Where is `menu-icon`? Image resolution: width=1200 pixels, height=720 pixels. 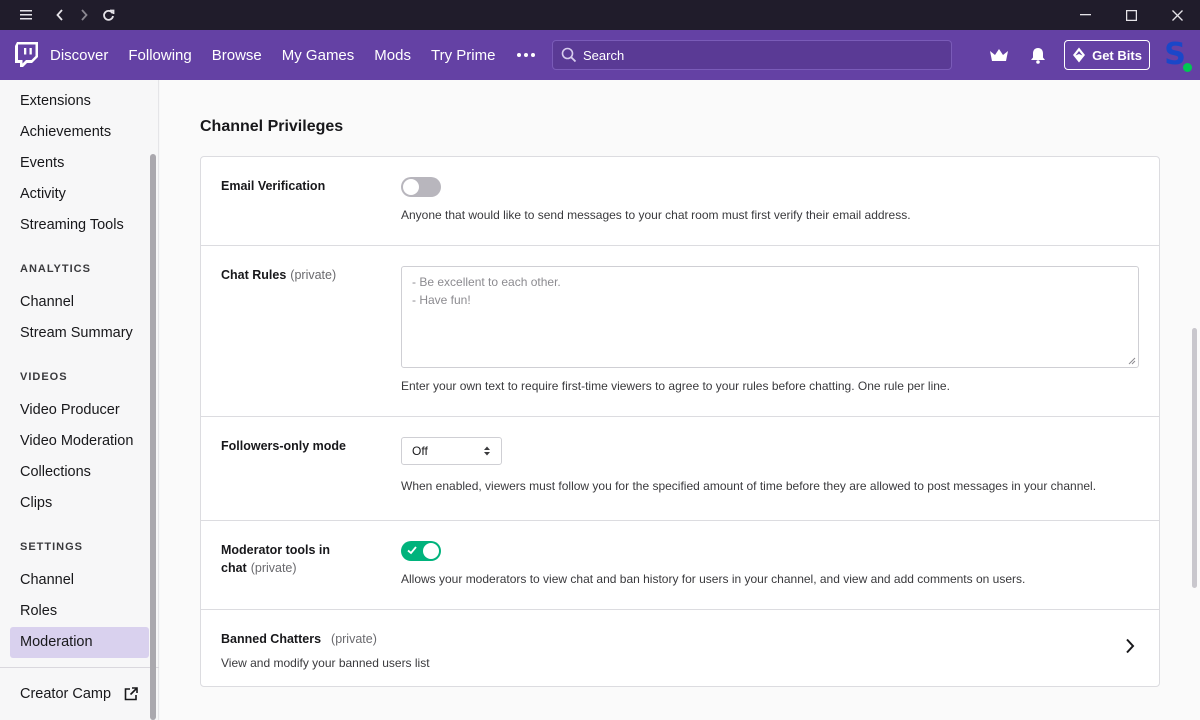
menu-icon is located at coordinates (26, 15).